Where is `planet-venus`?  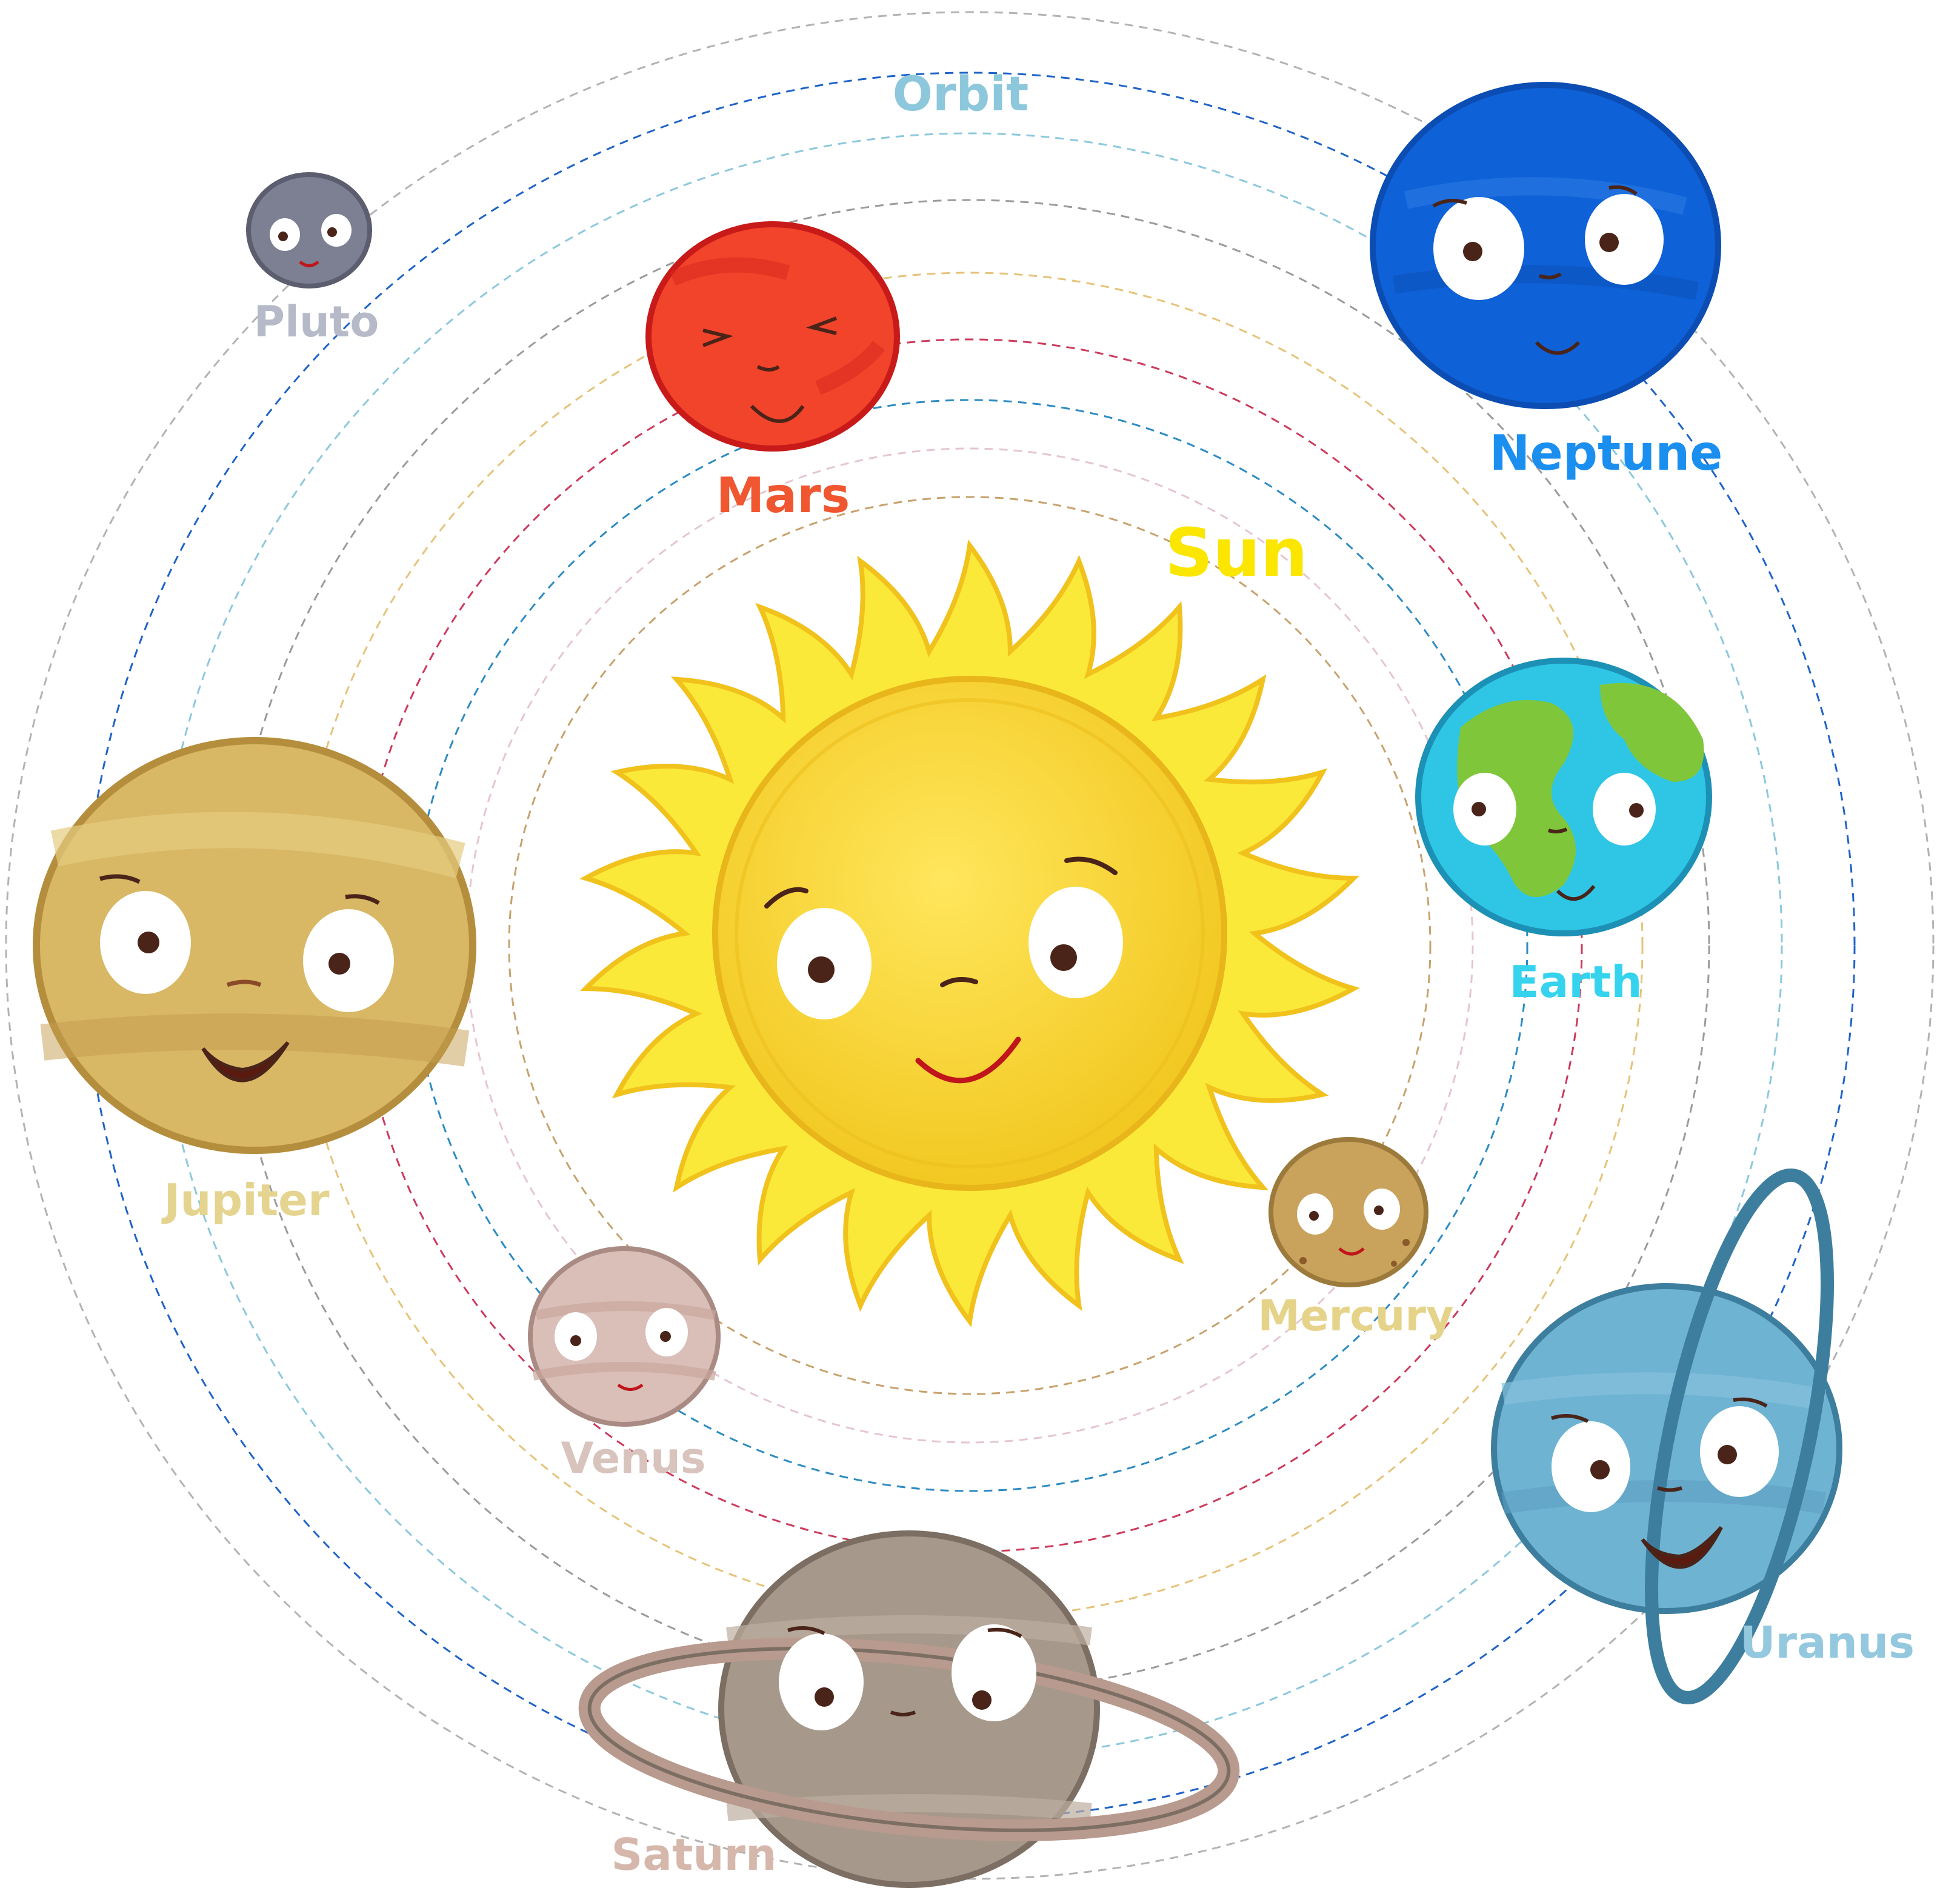
planet-venus is located at coordinates (624, 1336).